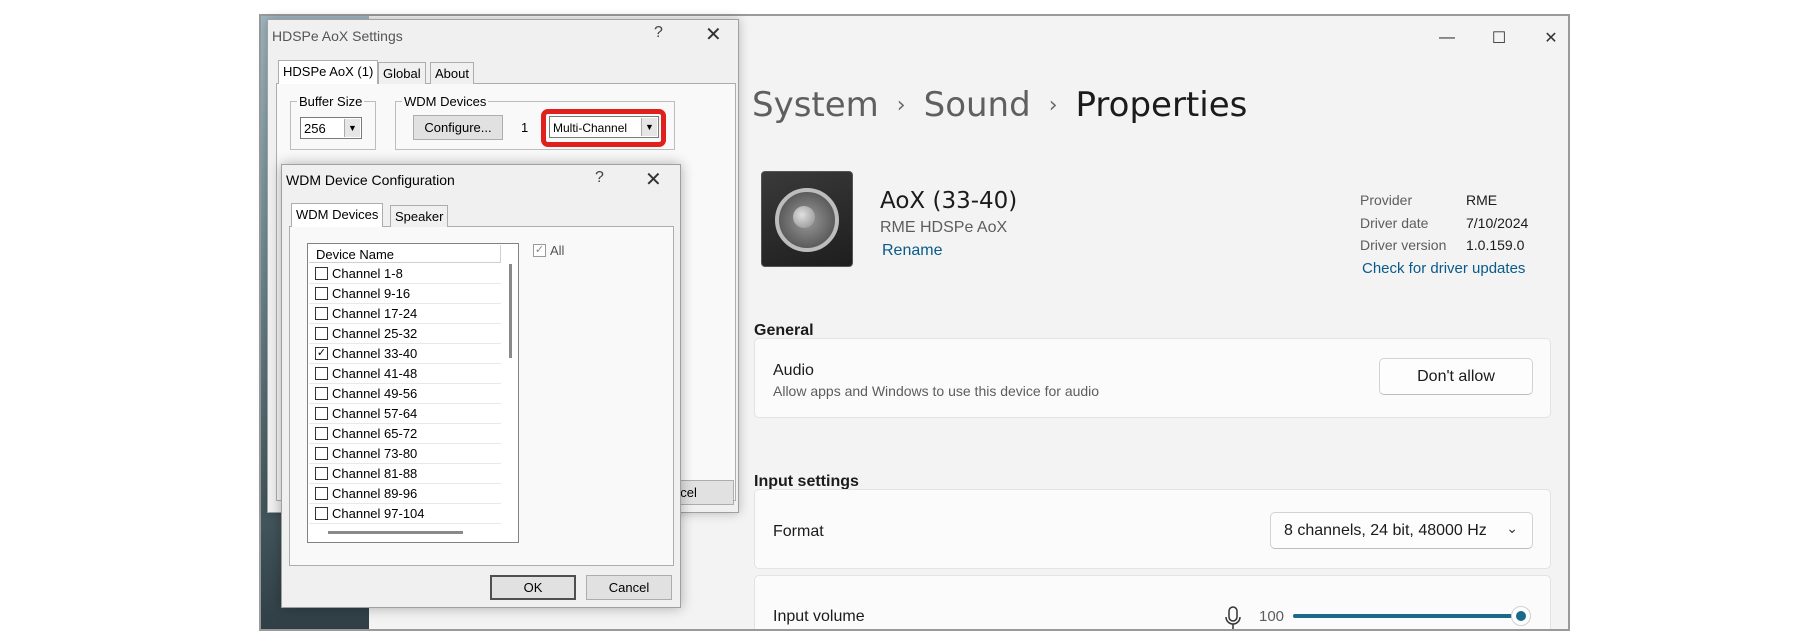 The width and height of the screenshot is (1800, 642). What do you see at coordinates (1053, 105) in the screenshot?
I see `chevron-right-icon: ›` at bounding box center [1053, 105].